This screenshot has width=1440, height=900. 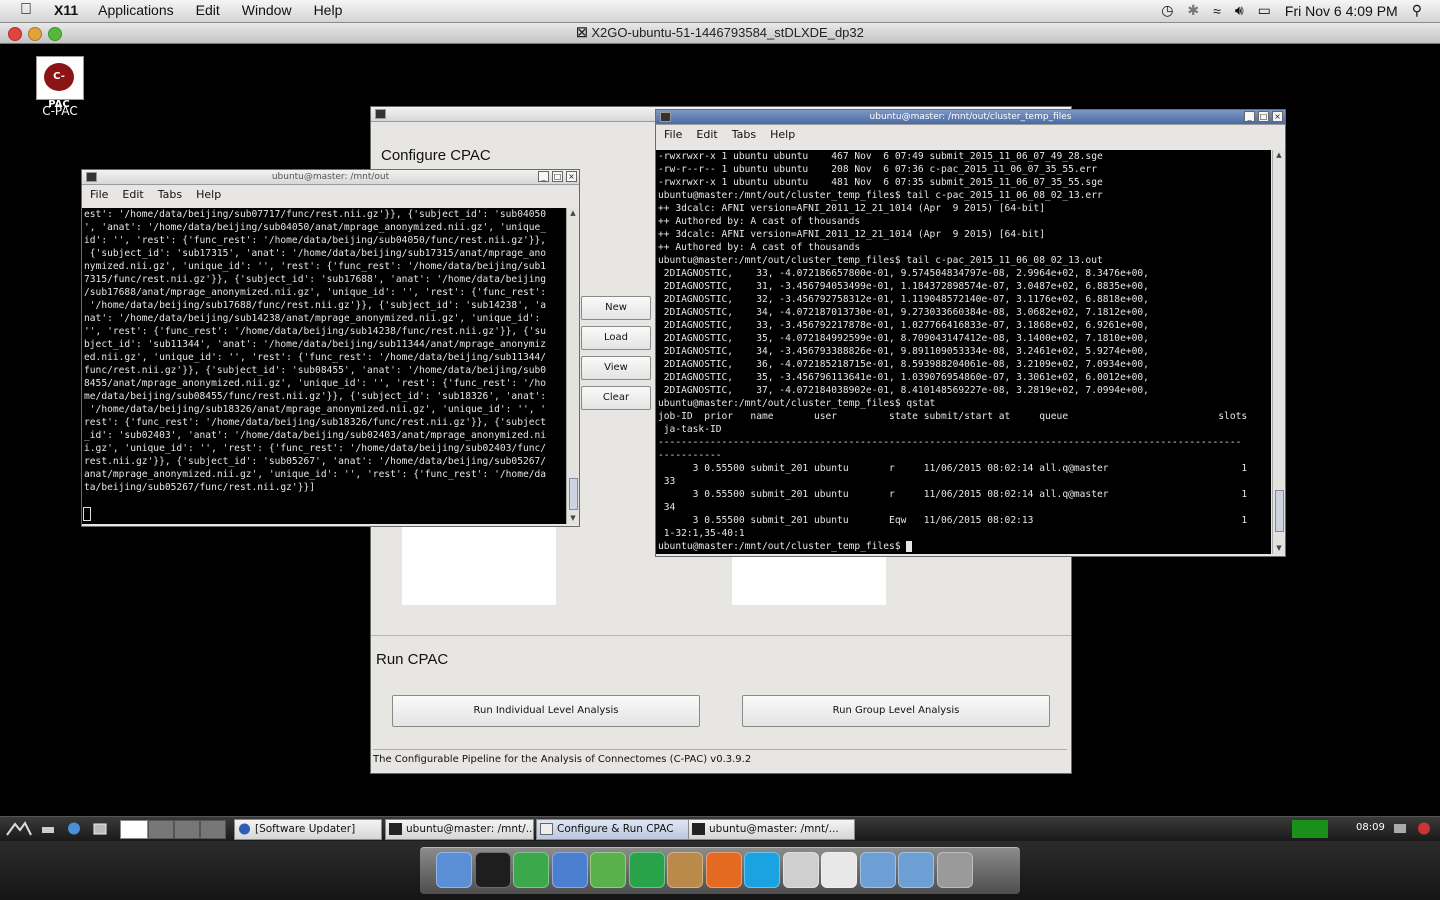 I want to click on task-label: [Software Updater], so click(x=305, y=829).